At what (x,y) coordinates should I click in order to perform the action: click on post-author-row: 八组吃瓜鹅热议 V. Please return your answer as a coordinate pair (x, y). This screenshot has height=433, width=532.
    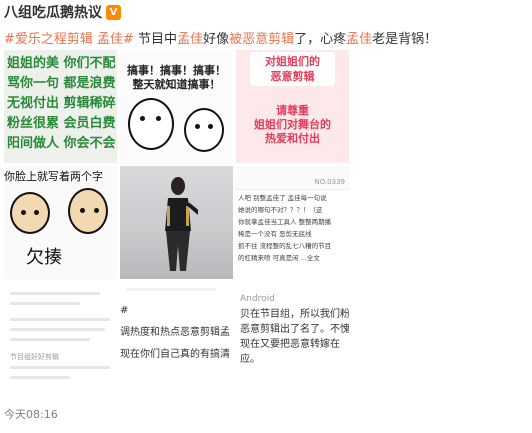
    Looking at the image, I should click on (62, 12).